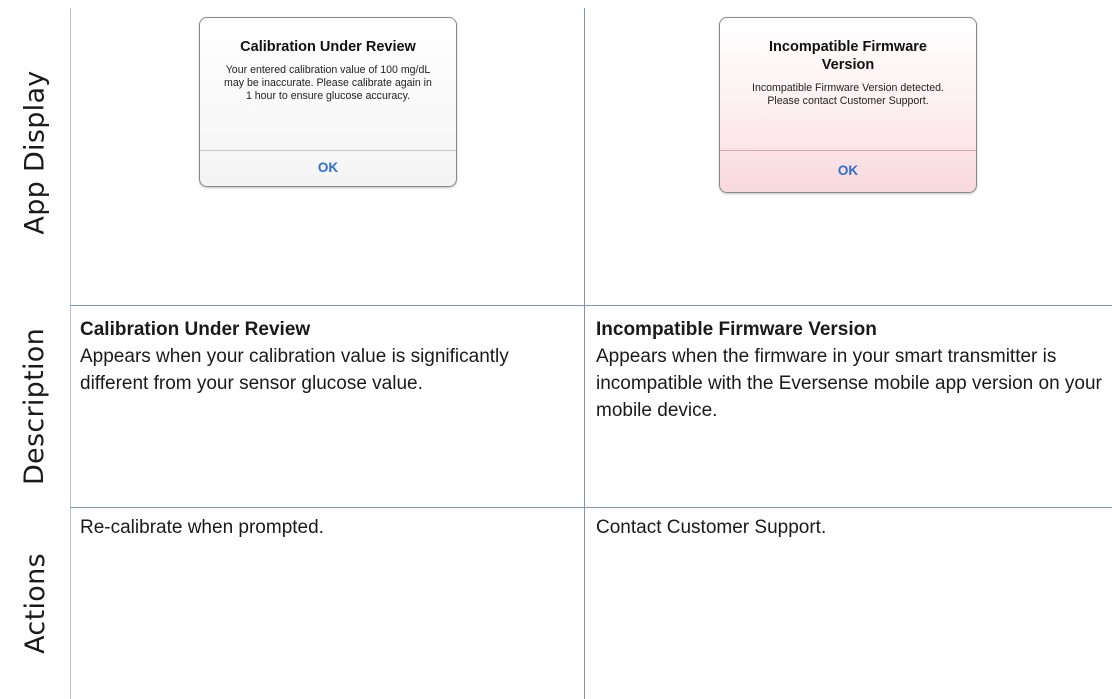 This screenshot has height=699, width=1112. I want to click on row-label-app-display: App Display, so click(35, 152).